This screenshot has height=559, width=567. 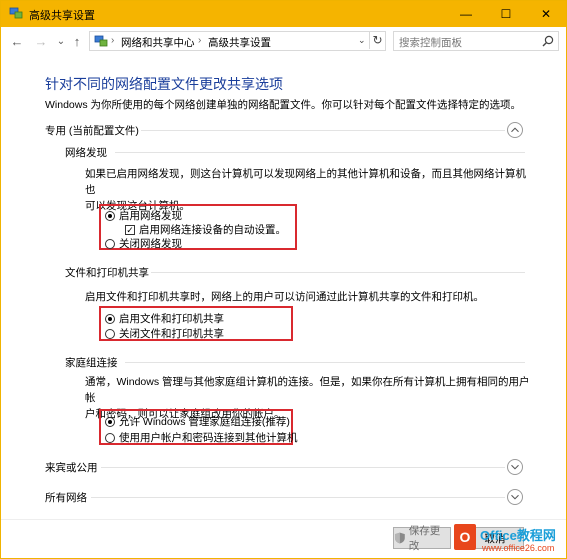 I want to click on page-title: 针对不同的网络配置文件更改共享选项, so click(x=164, y=84).